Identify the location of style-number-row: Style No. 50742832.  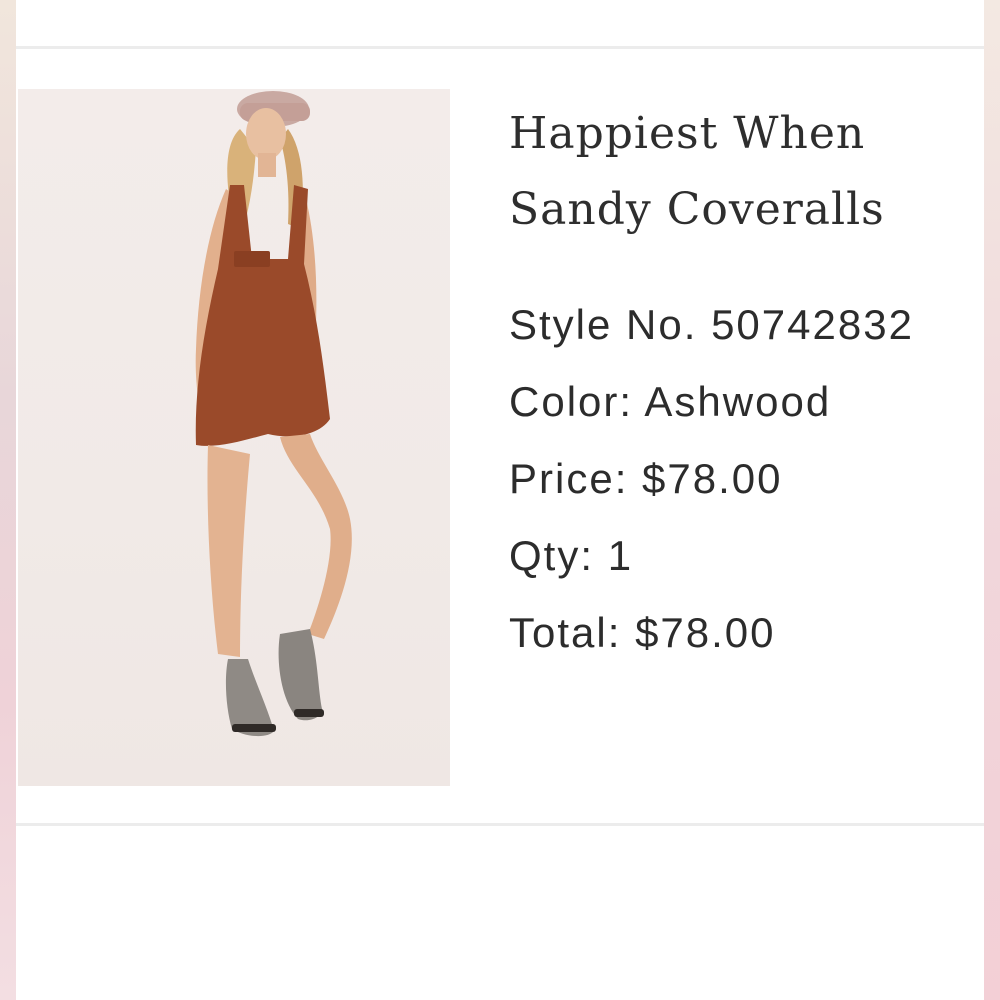
(744, 324).